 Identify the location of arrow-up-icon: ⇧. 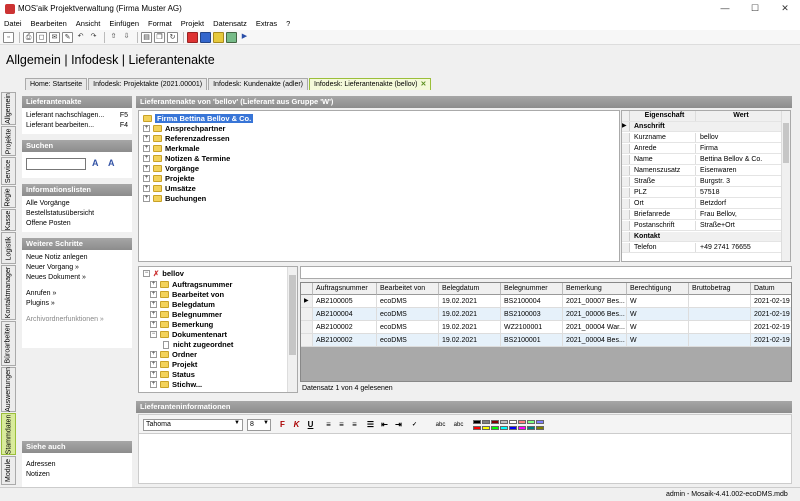
(113, 37).